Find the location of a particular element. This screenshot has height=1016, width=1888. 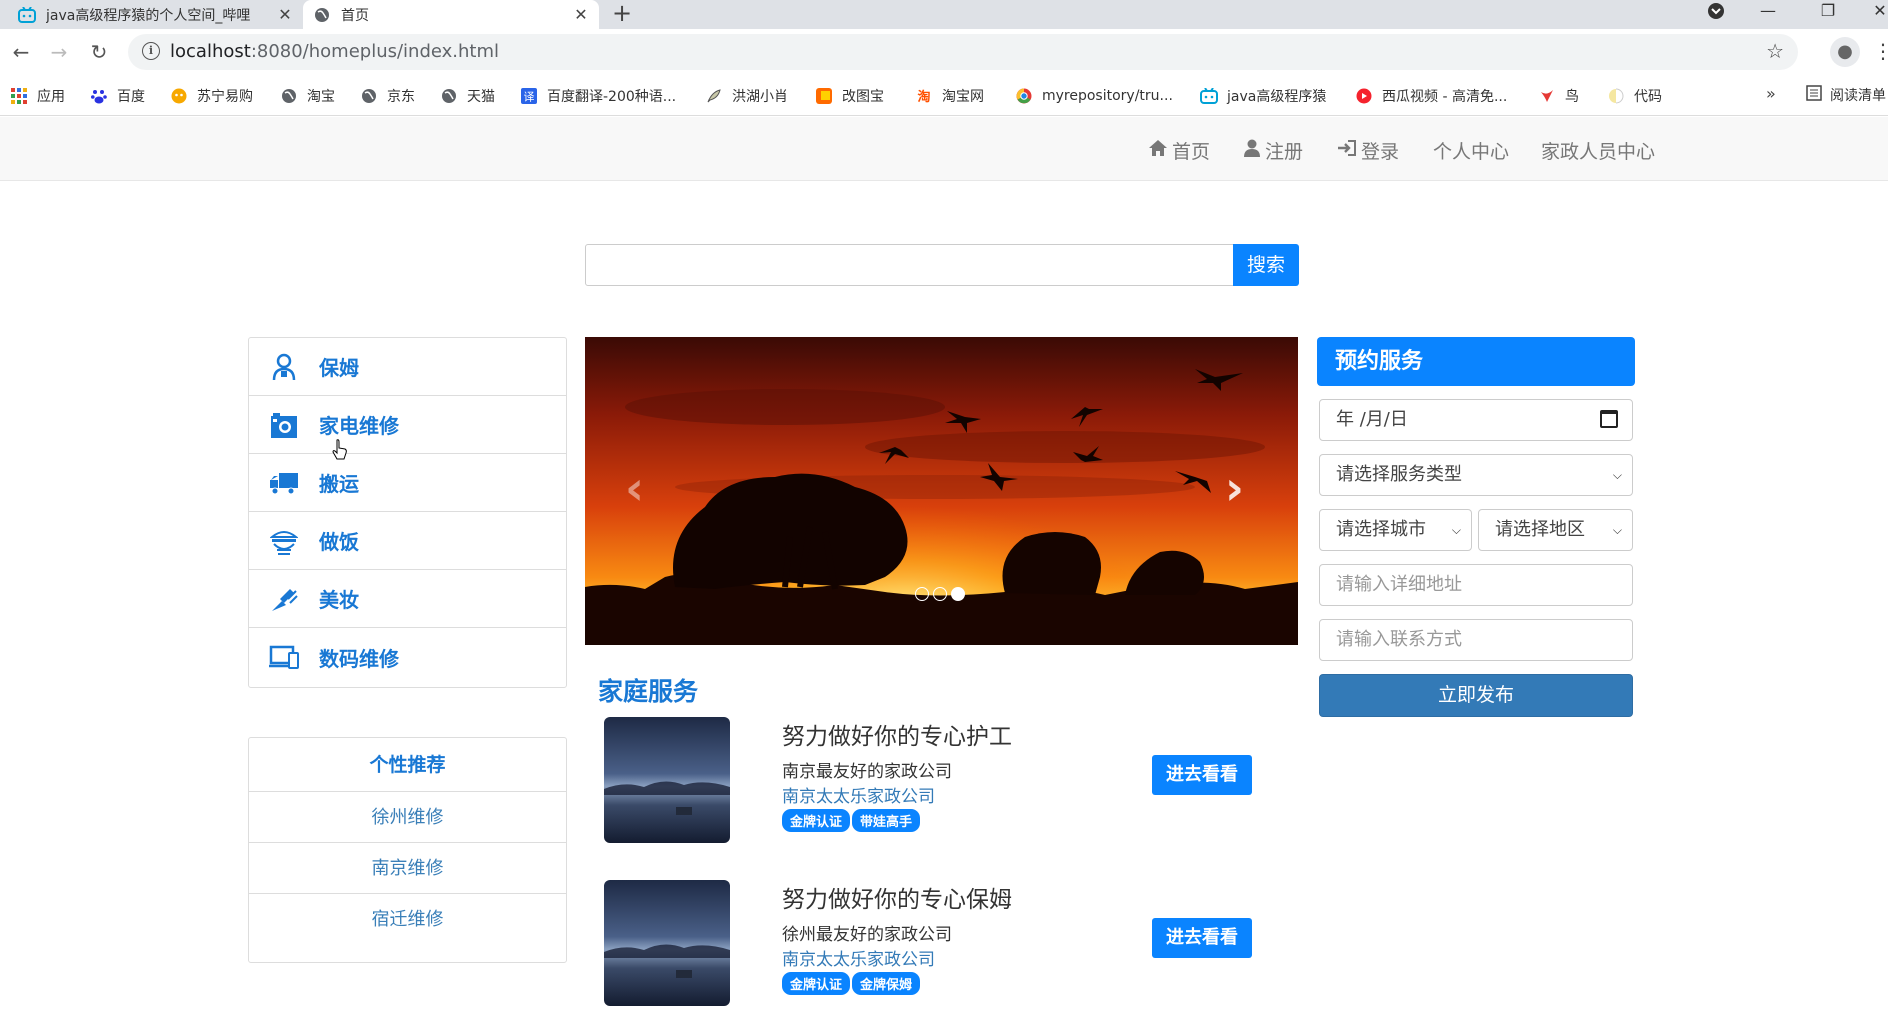

reading-list-button: 阅读清单 is located at coordinates (1846, 95).